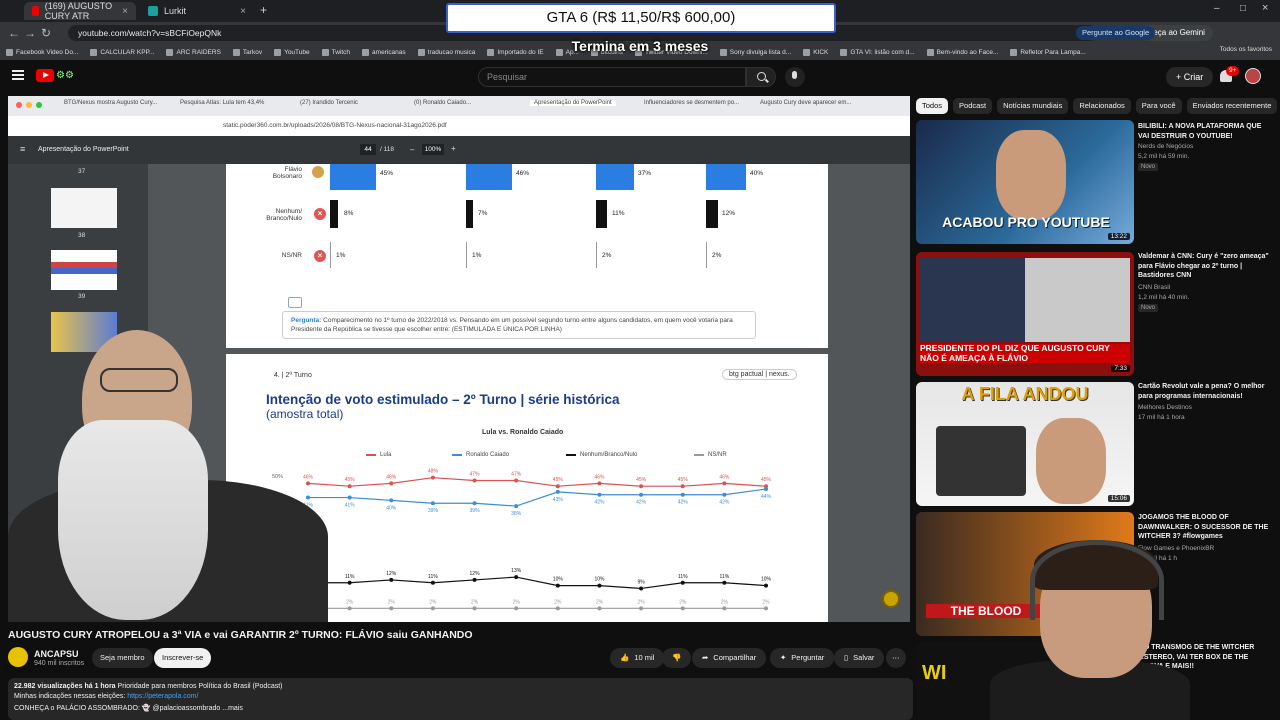 Image resolution: width=1280 pixels, height=720 pixels. Describe the element at coordinates (122, 658) in the screenshot. I see `join-button: Seja membro` at that location.